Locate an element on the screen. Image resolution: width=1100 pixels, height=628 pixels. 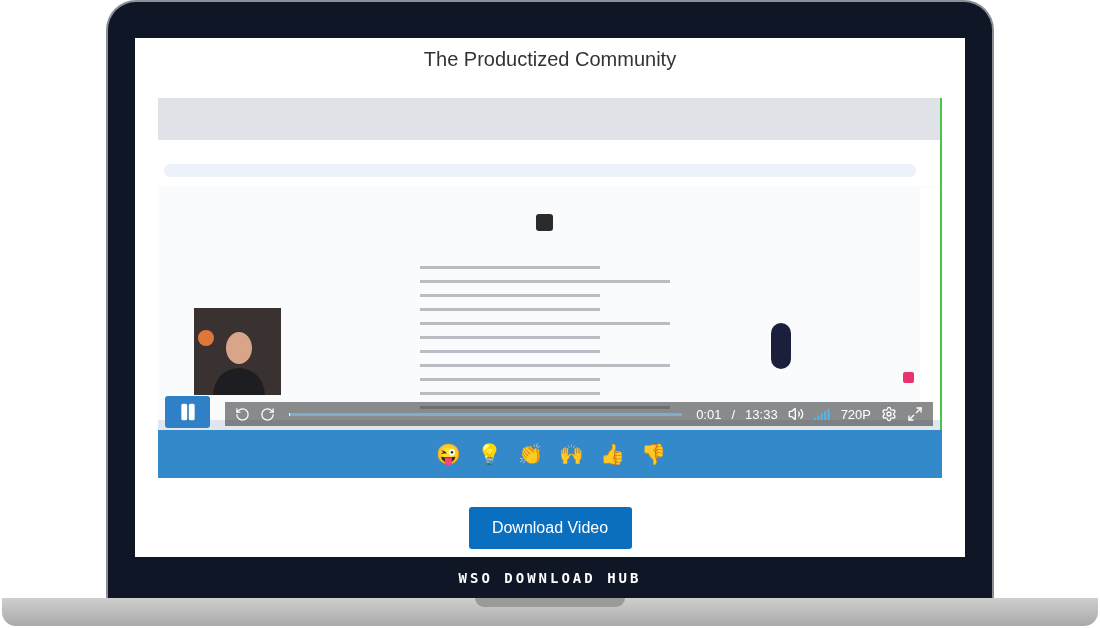
signal-bars-icon is located at coordinates (822, 414).